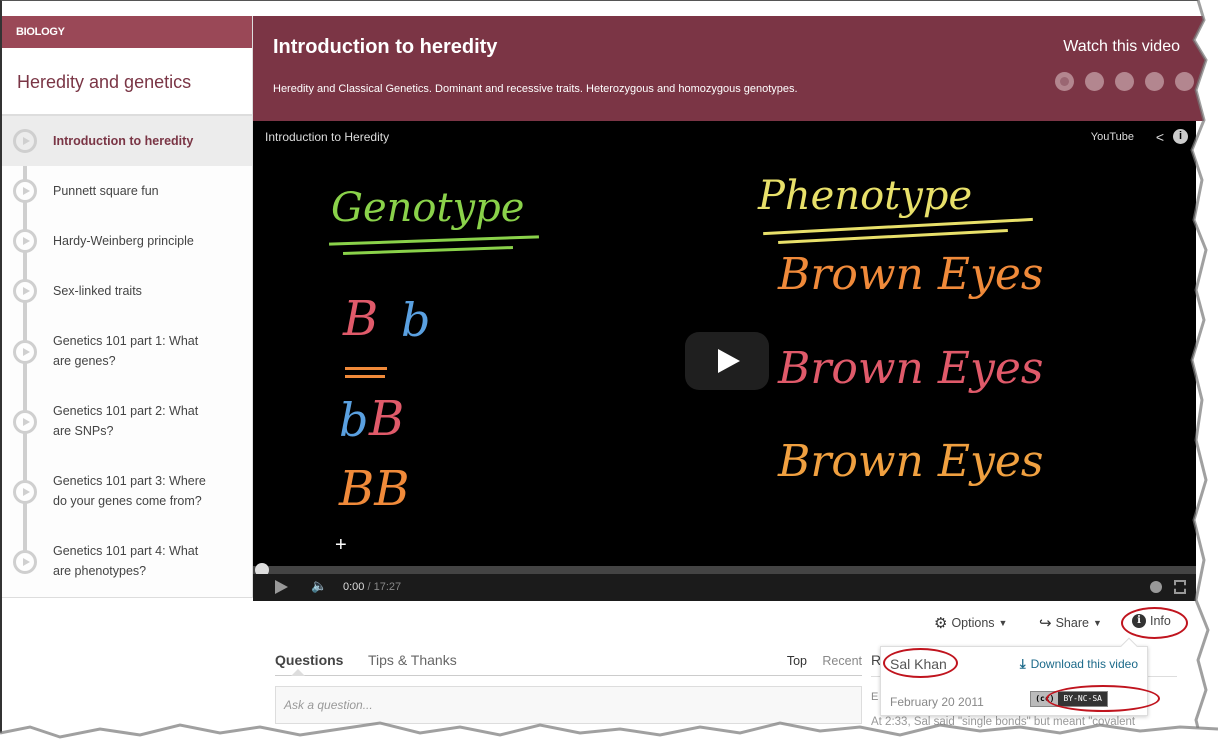  I want to click on sidebar-item-hardy-weinberg: Hardy-Weinberg principle, so click(127, 241).